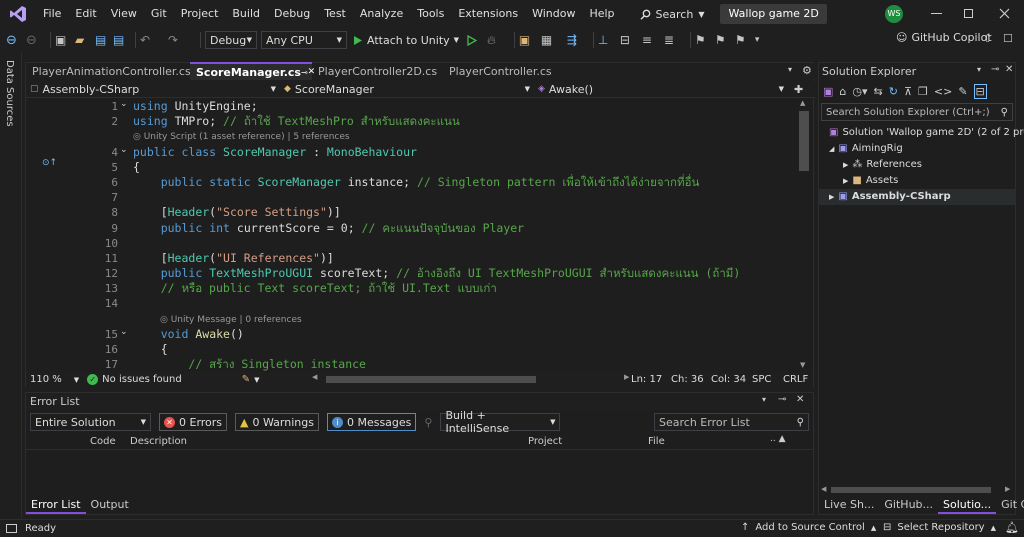  I want to click on tree-item-assembly-csharp: ▶ ▣ Assembly-CSharp, so click(917, 197).